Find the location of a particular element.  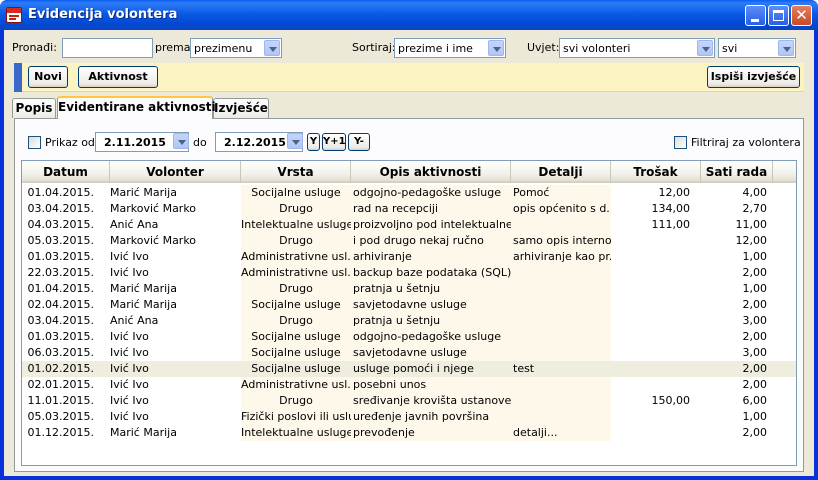

tab-popis: Popis is located at coordinates (34, 108).